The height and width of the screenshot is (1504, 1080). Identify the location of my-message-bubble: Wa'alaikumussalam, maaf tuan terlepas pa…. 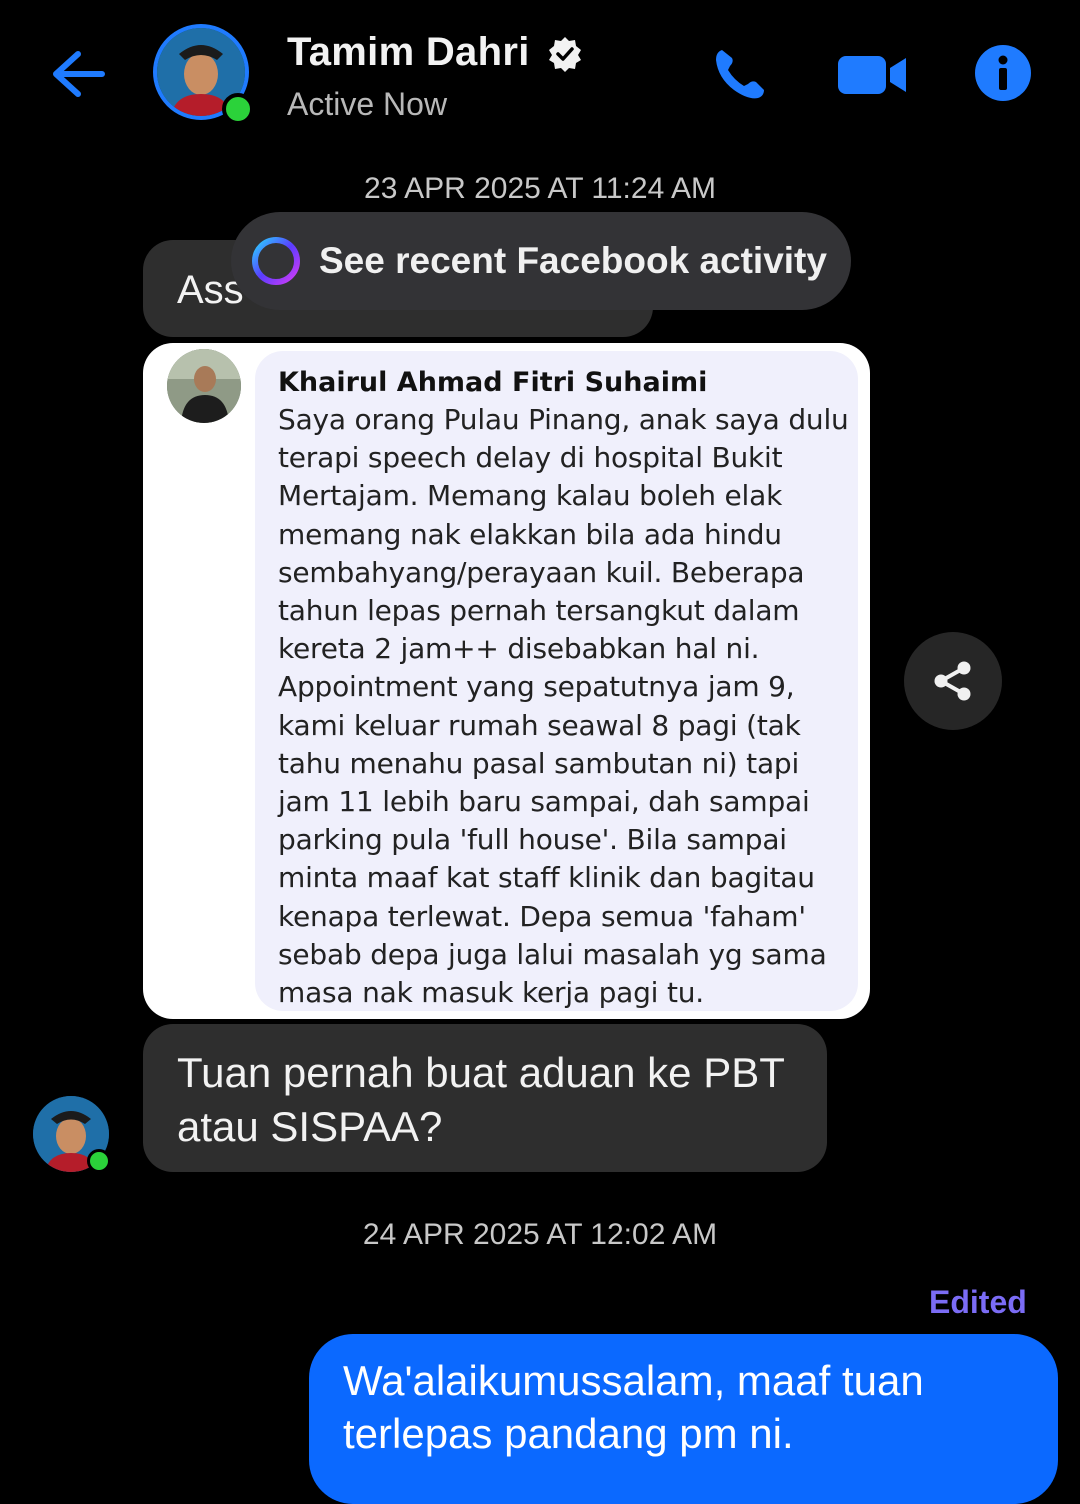
(683, 1419).